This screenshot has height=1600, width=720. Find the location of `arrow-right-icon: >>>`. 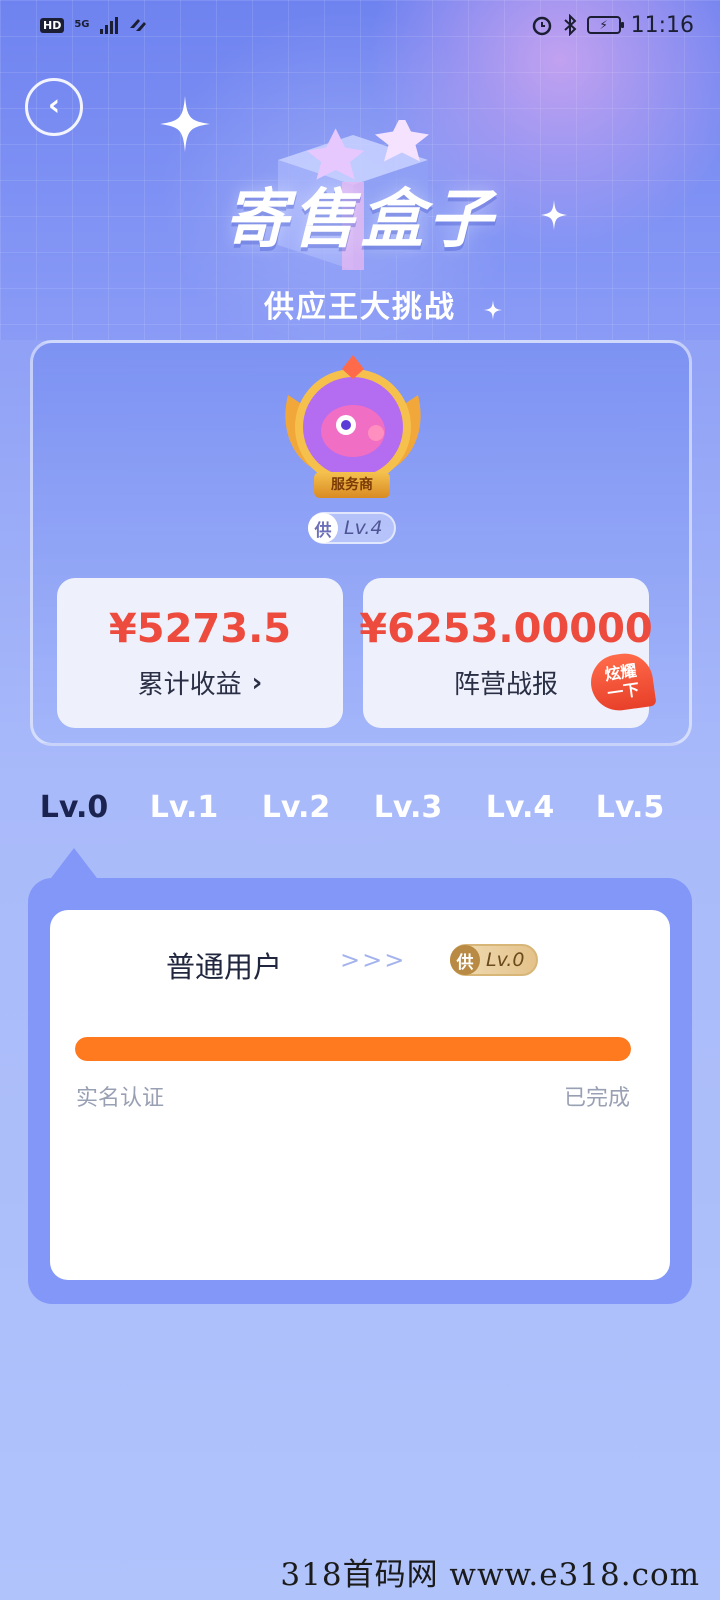

arrow-right-icon: >>> is located at coordinates (373, 960).